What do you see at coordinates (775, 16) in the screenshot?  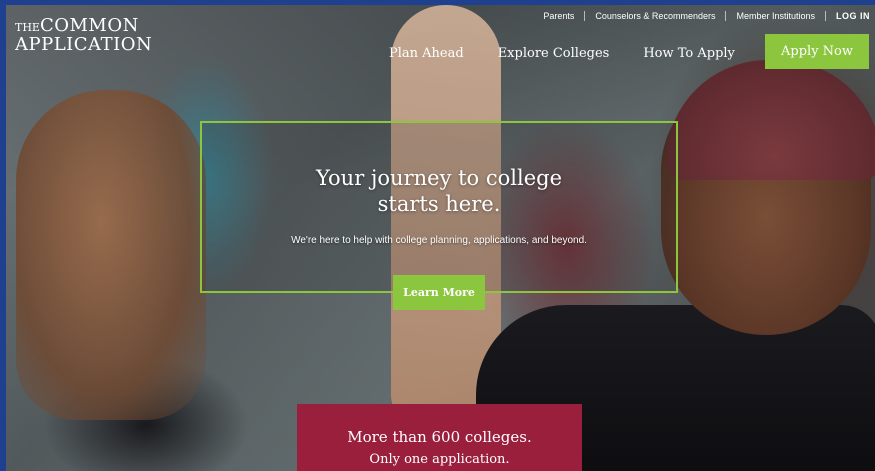 I see `util-link-member-institutions: Member Institutions` at bounding box center [775, 16].